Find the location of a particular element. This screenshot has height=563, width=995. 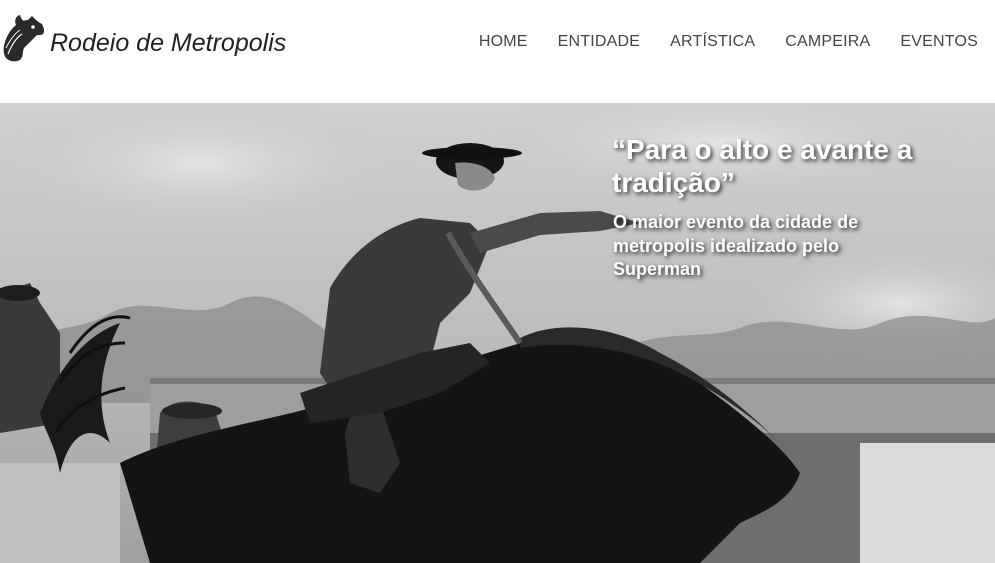

horse-head-icon is located at coordinates (24, 39).